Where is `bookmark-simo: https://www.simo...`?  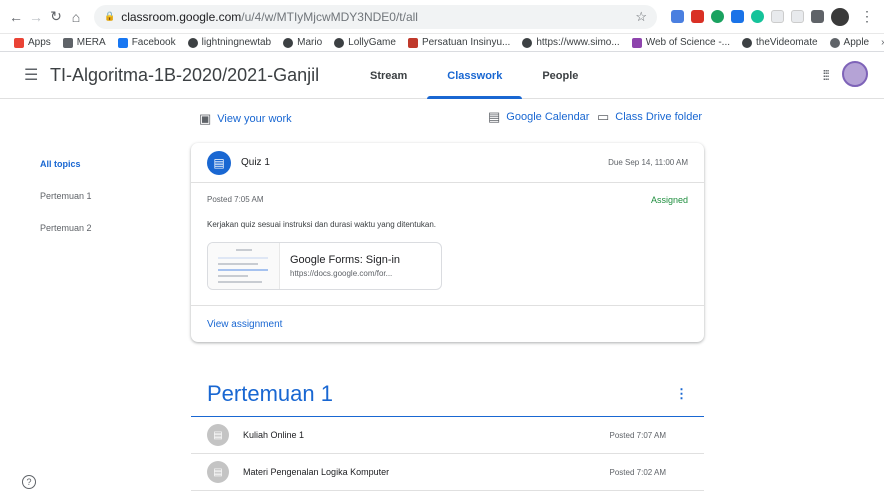
bookmark-simo: https://www.simo... is located at coordinates (571, 42).